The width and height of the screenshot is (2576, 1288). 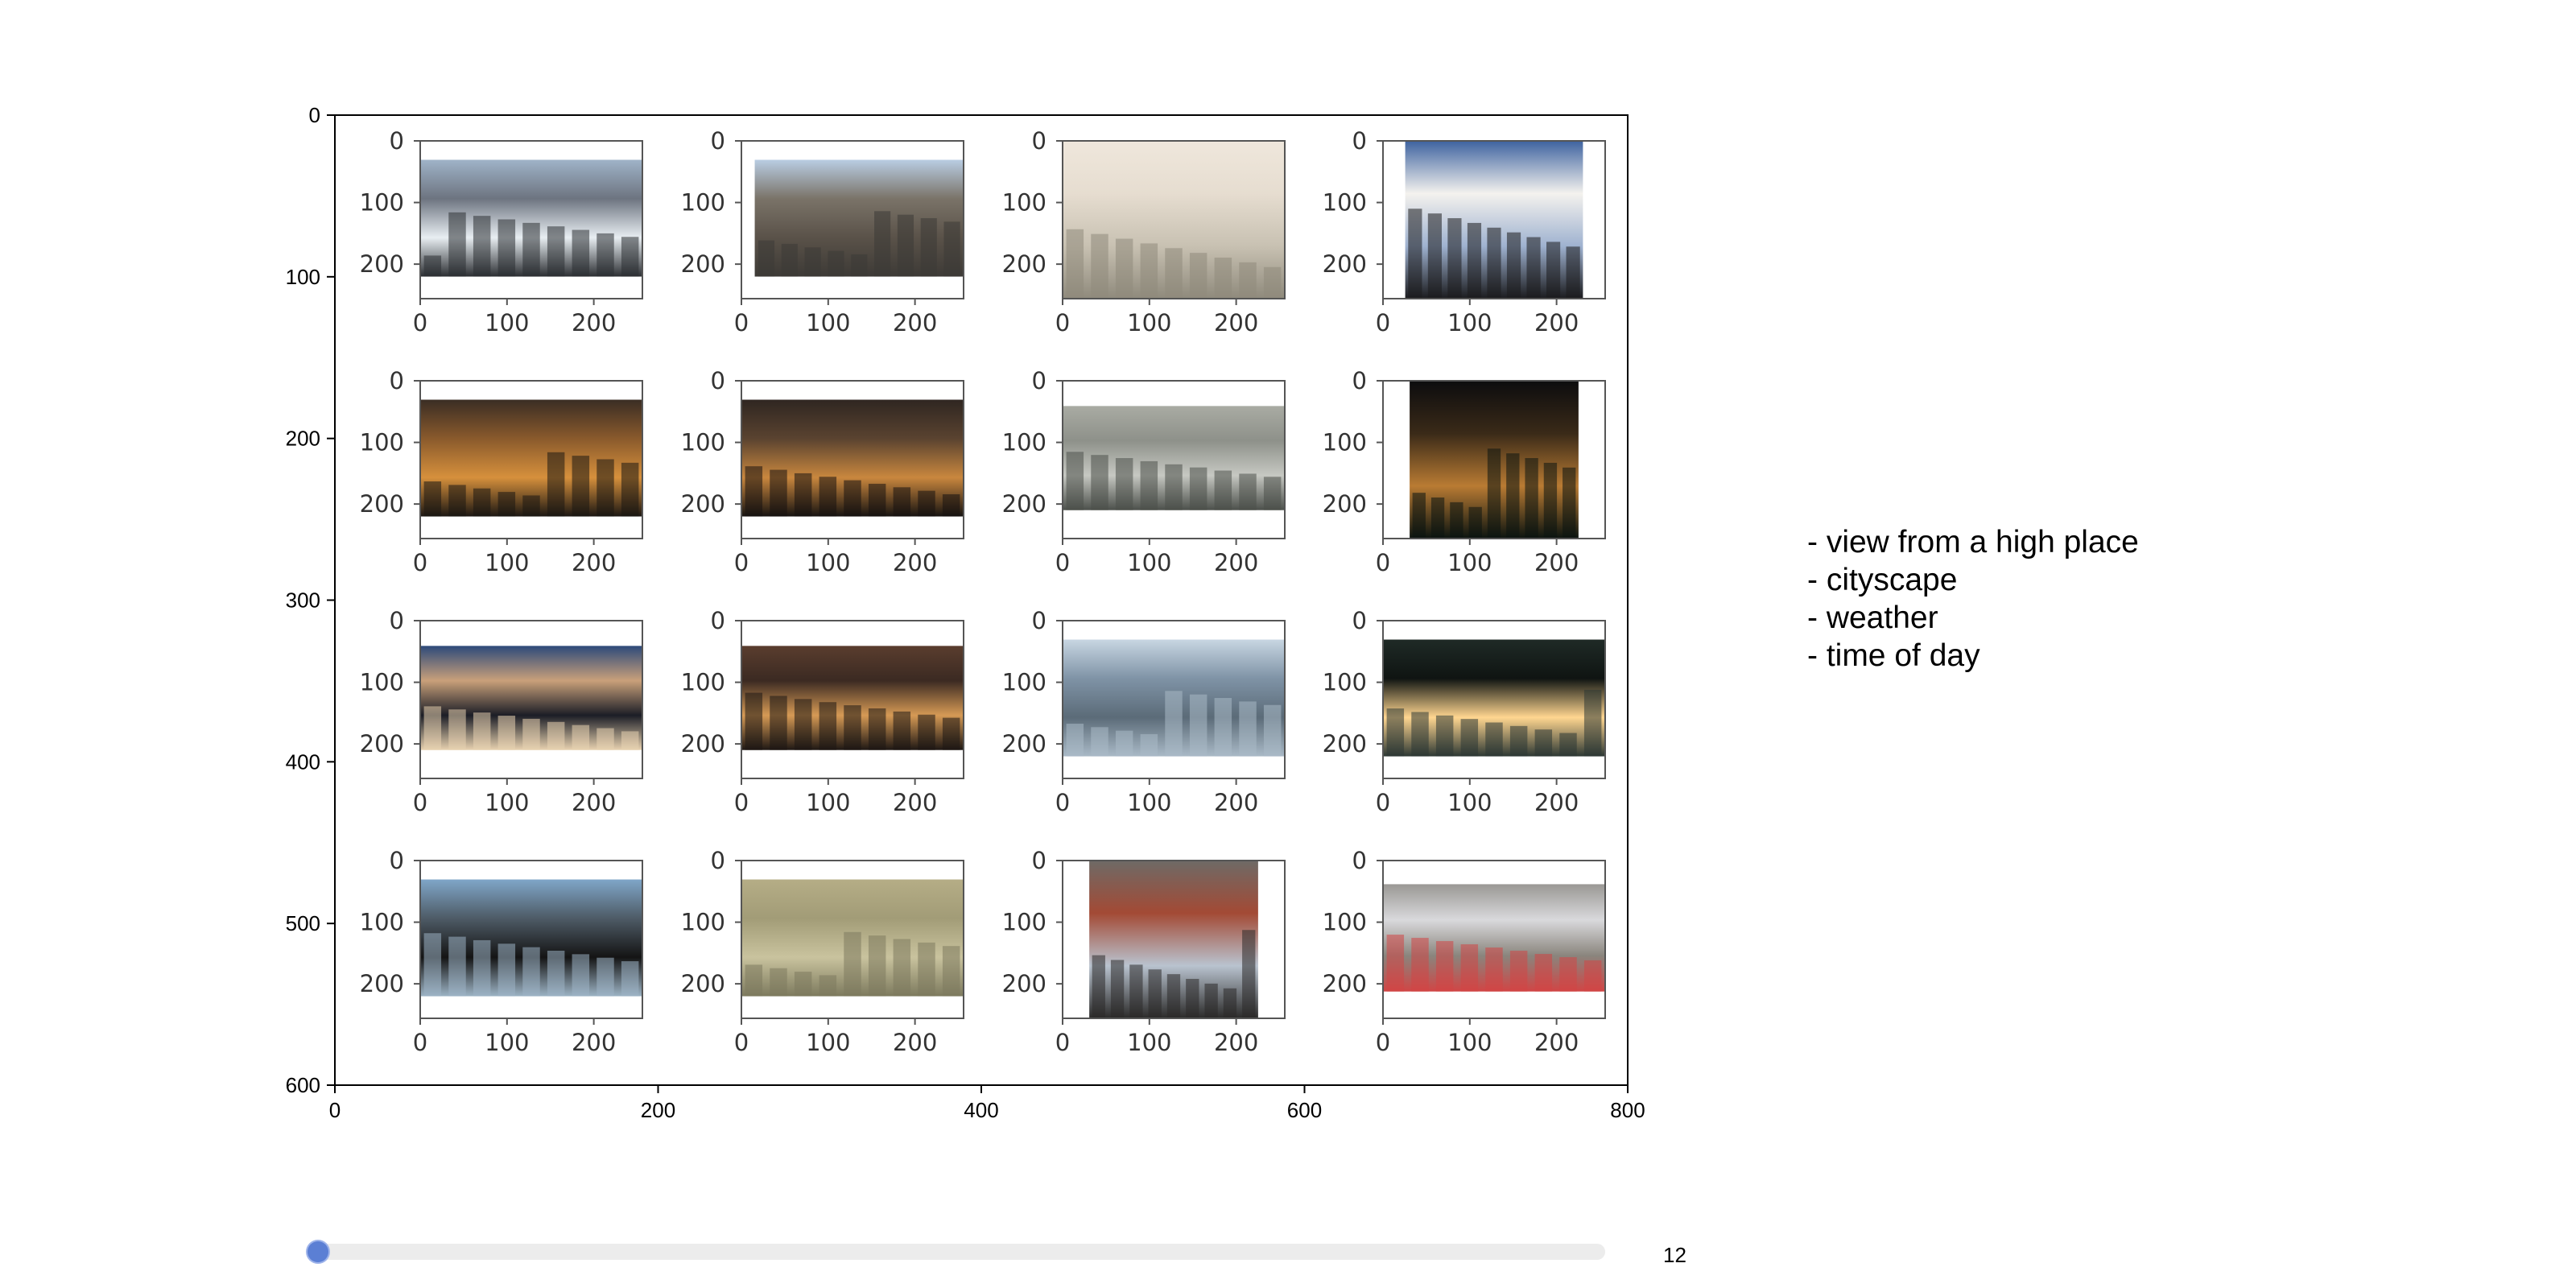 I want to click on outer-y-tick-label: 100, so click(x=303, y=277).